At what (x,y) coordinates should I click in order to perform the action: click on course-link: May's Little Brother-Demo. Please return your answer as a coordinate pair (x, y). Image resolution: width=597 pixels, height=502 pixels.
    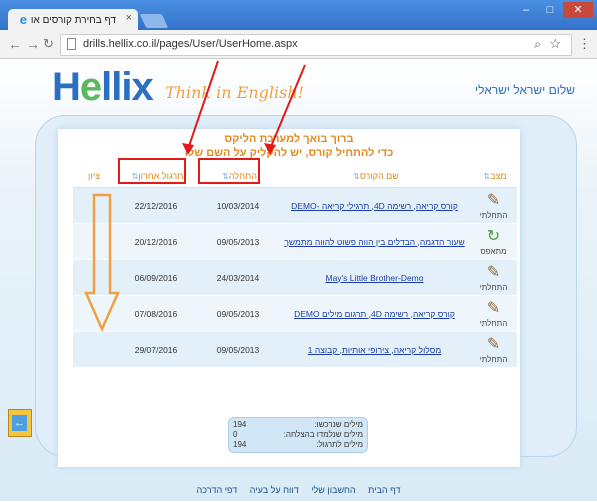
    Looking at the image, I should click on (375, 278).